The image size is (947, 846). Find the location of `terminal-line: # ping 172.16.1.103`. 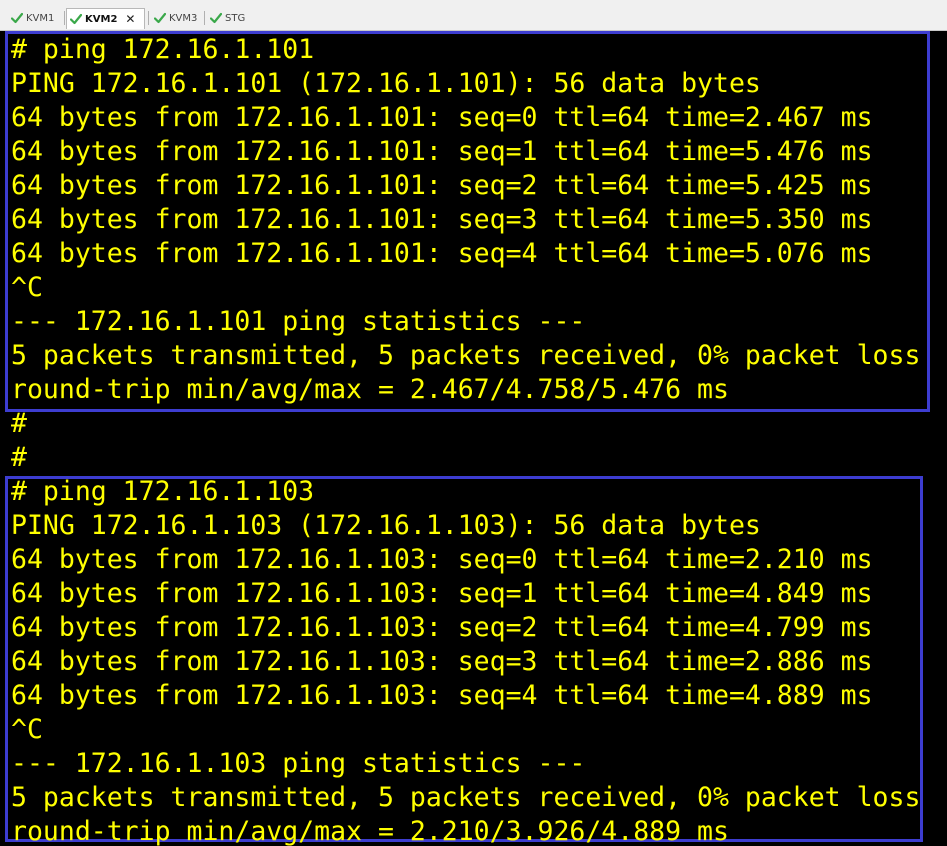

terminal-line: # ping 172.16.1.103 is located at coordinates (163, 491).